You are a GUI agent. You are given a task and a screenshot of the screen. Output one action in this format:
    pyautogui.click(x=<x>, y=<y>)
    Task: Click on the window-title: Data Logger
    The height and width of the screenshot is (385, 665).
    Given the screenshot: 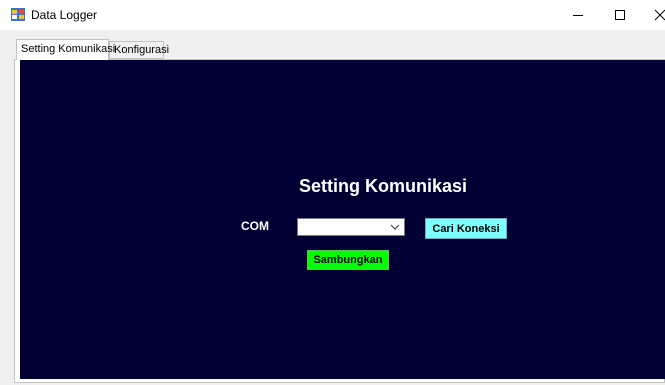 What is the action you would take?
    pyautogui.click(x=64, y=15)
    